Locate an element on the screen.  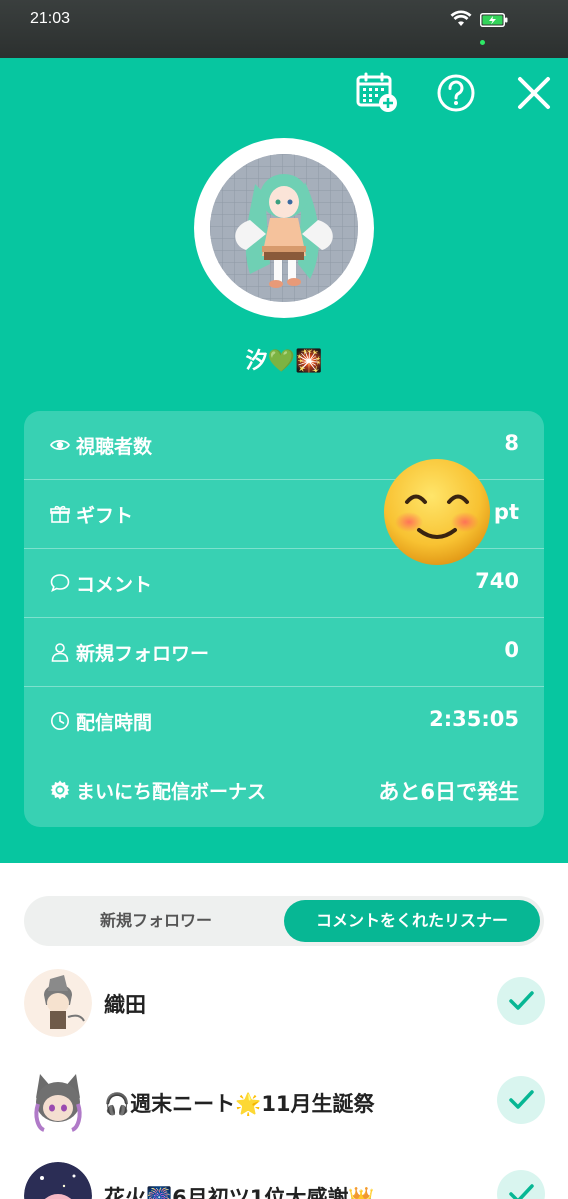
stat-value: pt is located at coordinates (506, 512).